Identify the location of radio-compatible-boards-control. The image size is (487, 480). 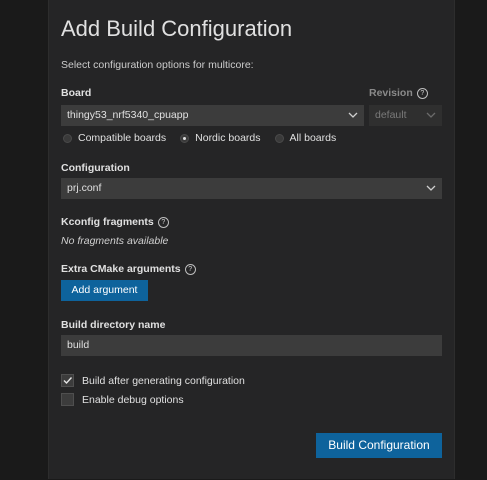
(67, 138).